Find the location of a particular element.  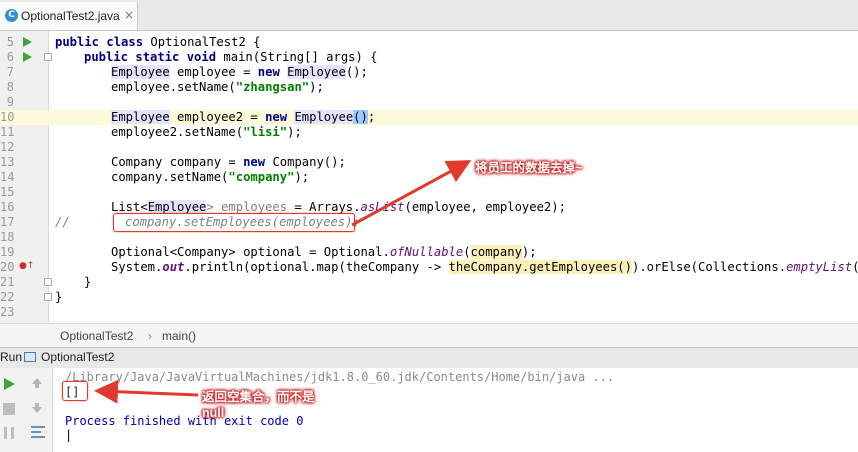

breakpoint-override-icon: ●↑ is located at coordinates (26, 266).